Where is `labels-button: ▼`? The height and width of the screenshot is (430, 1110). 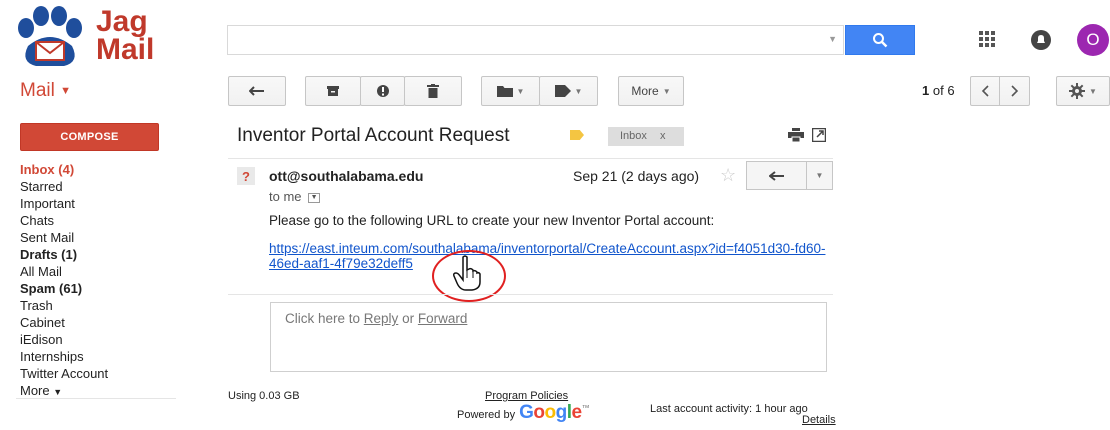
labels-button: ▼ is located at coordinates (568, 91).